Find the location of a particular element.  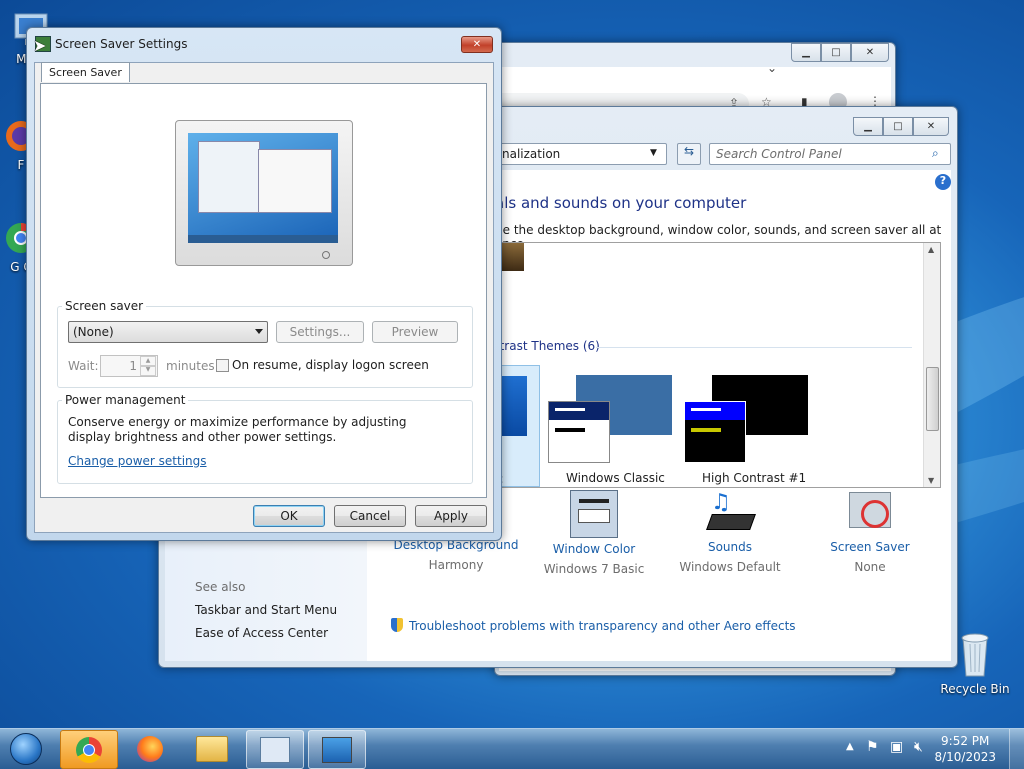

screen-saver-select: (None) is located at coordinates (168, 332).